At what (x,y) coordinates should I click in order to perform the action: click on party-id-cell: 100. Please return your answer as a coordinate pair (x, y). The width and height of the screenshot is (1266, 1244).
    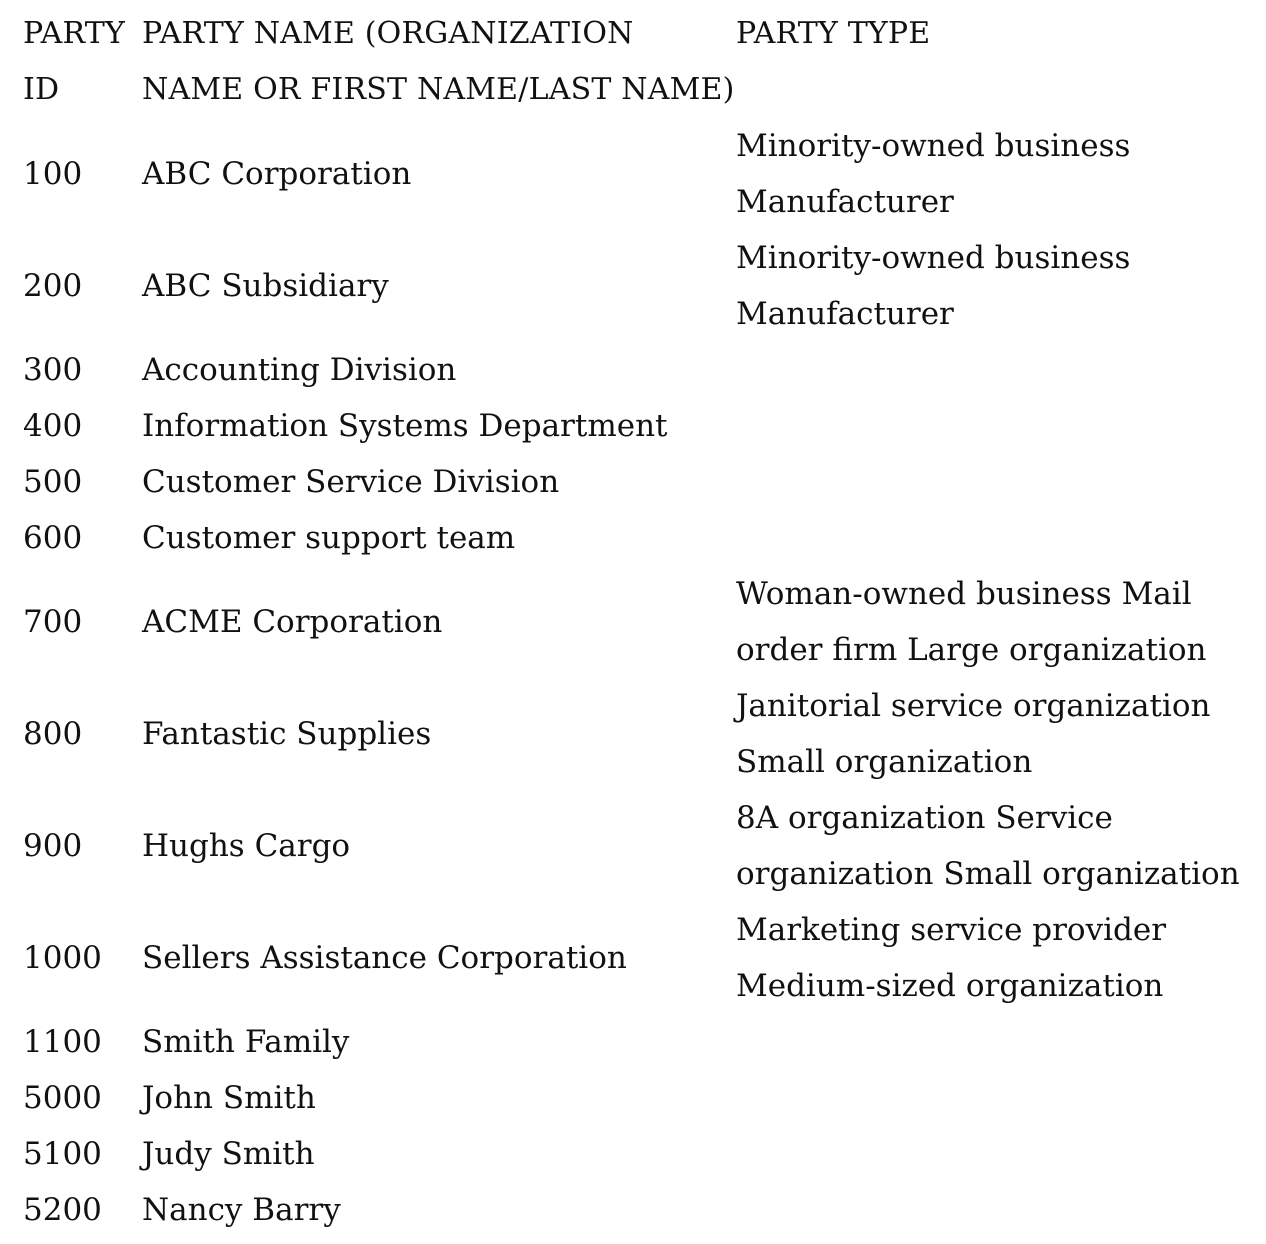
    Looking at the image, I should click on (53, 174).